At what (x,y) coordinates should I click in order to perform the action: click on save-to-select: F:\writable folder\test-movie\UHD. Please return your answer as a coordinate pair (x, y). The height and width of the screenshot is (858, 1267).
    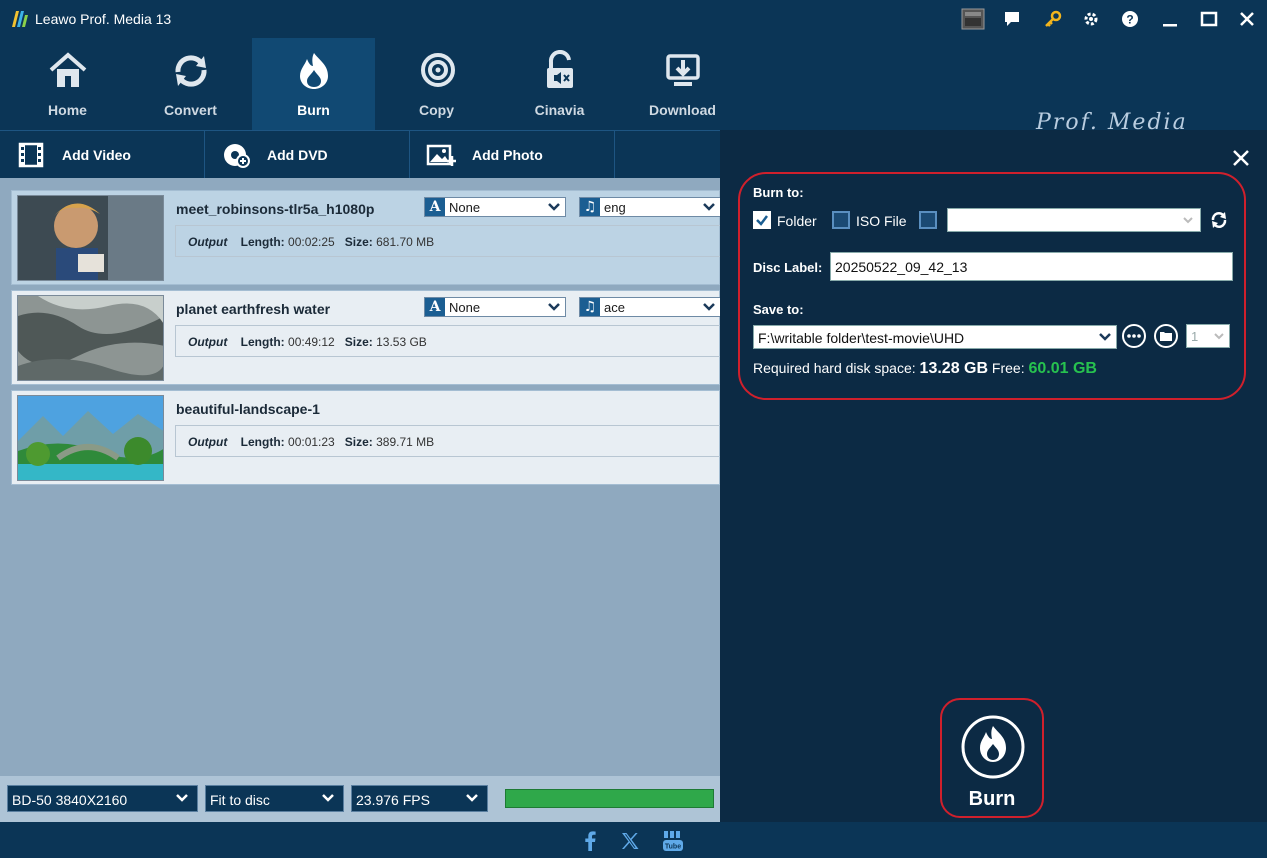
    Looking at the image, I should click on (935, 337).